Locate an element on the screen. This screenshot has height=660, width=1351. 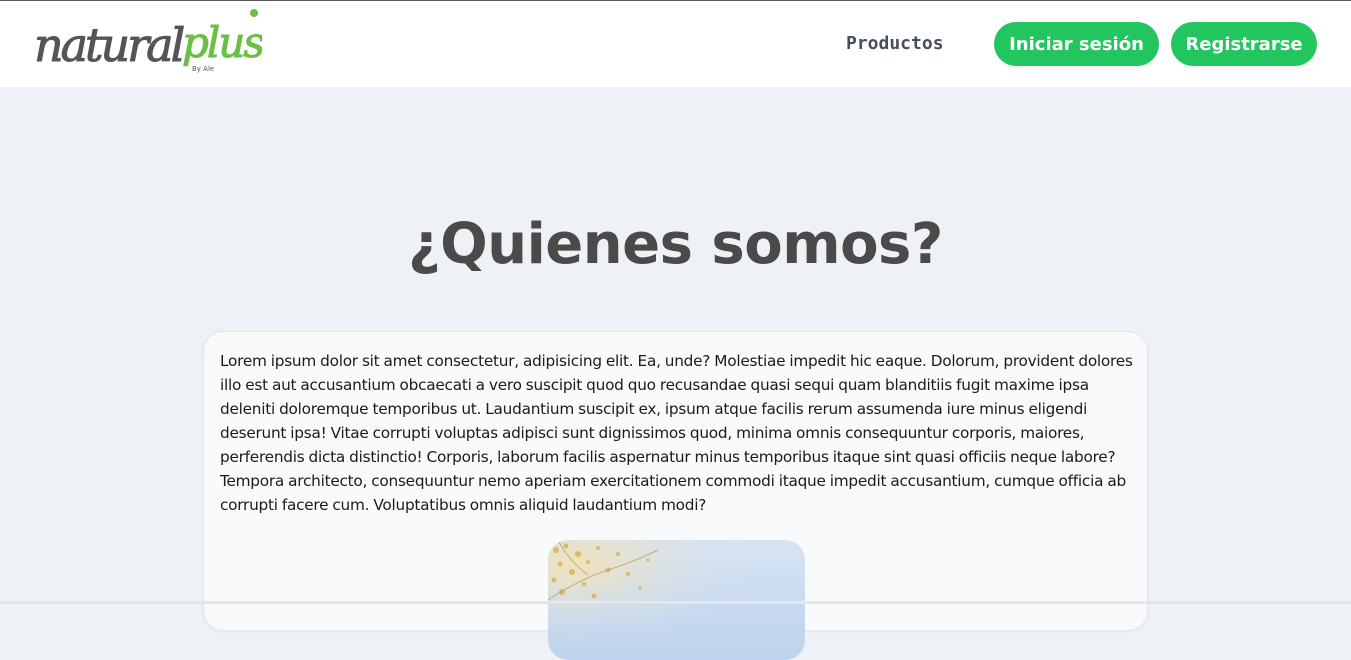
nav-productos-link: Productos is located at coordinates (895, 43).